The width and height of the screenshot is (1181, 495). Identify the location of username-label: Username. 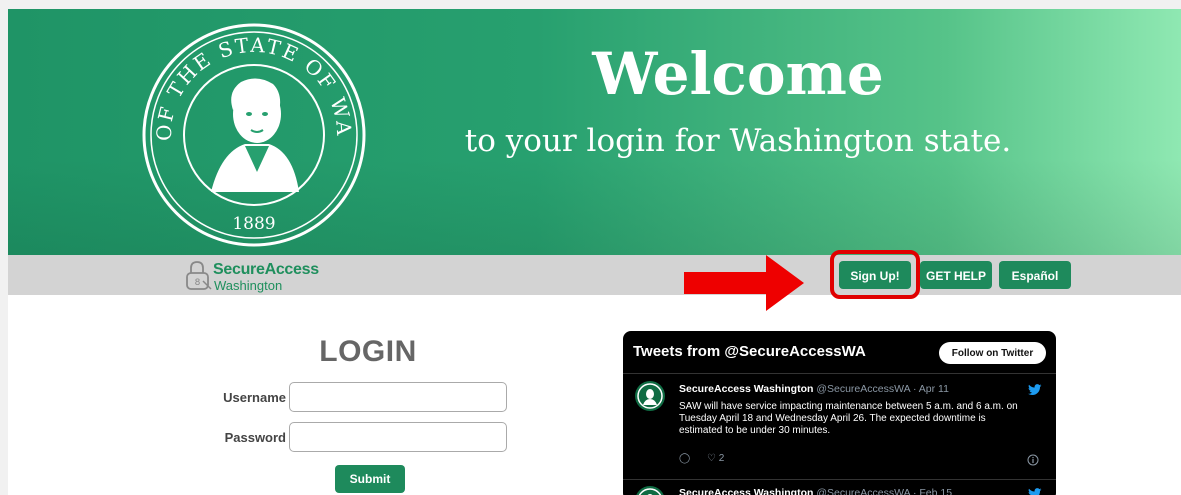
(254, 397).